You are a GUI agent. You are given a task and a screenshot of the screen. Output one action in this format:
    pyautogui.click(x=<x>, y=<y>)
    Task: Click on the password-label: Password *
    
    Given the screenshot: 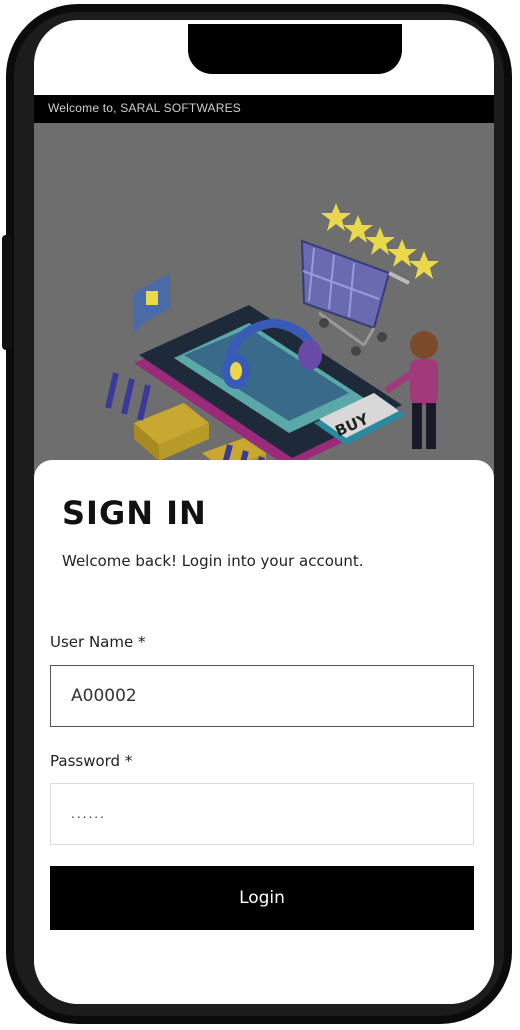 What is the action you would take?
    pyautogui.click(x=91, y=761)
    